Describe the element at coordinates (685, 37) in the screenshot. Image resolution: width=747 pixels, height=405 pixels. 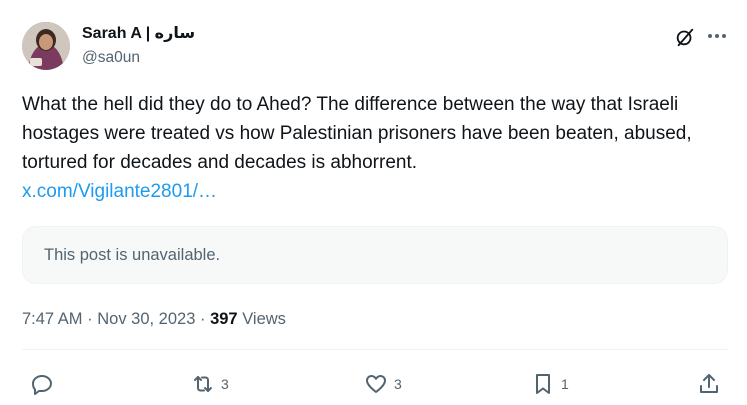
I see `grok-icon` at that location.